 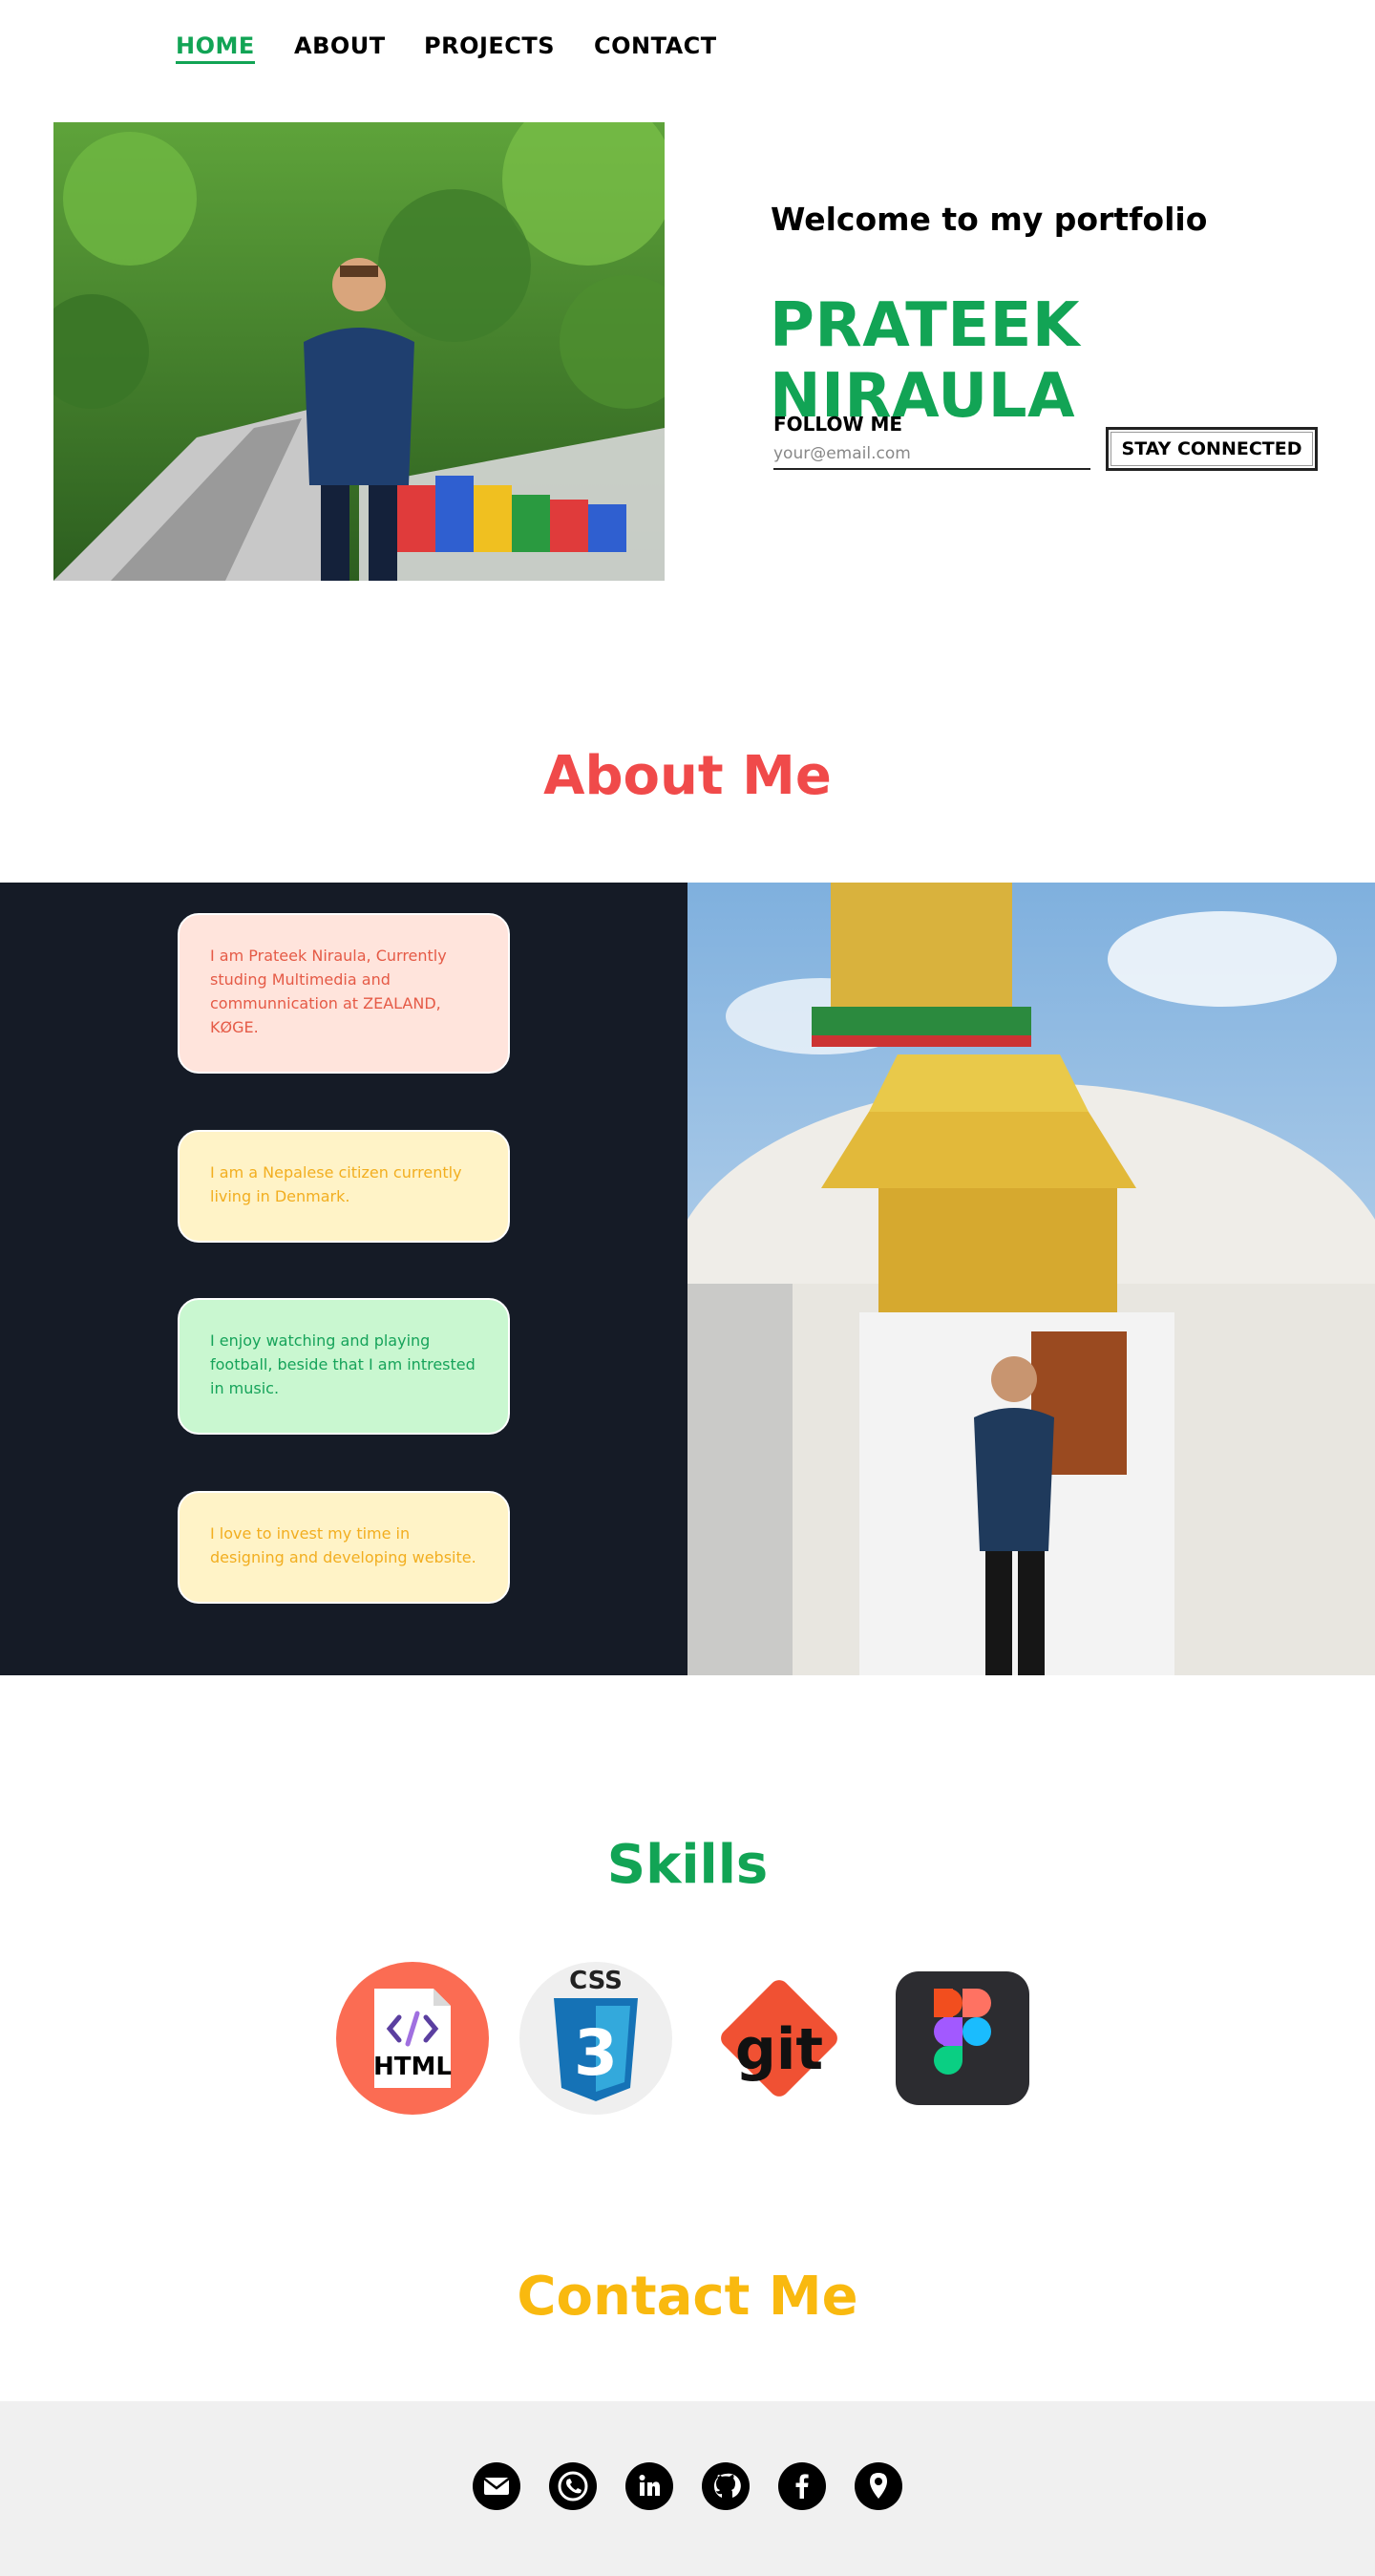 I want to click on github-icon, so click(x=726, y=2486).